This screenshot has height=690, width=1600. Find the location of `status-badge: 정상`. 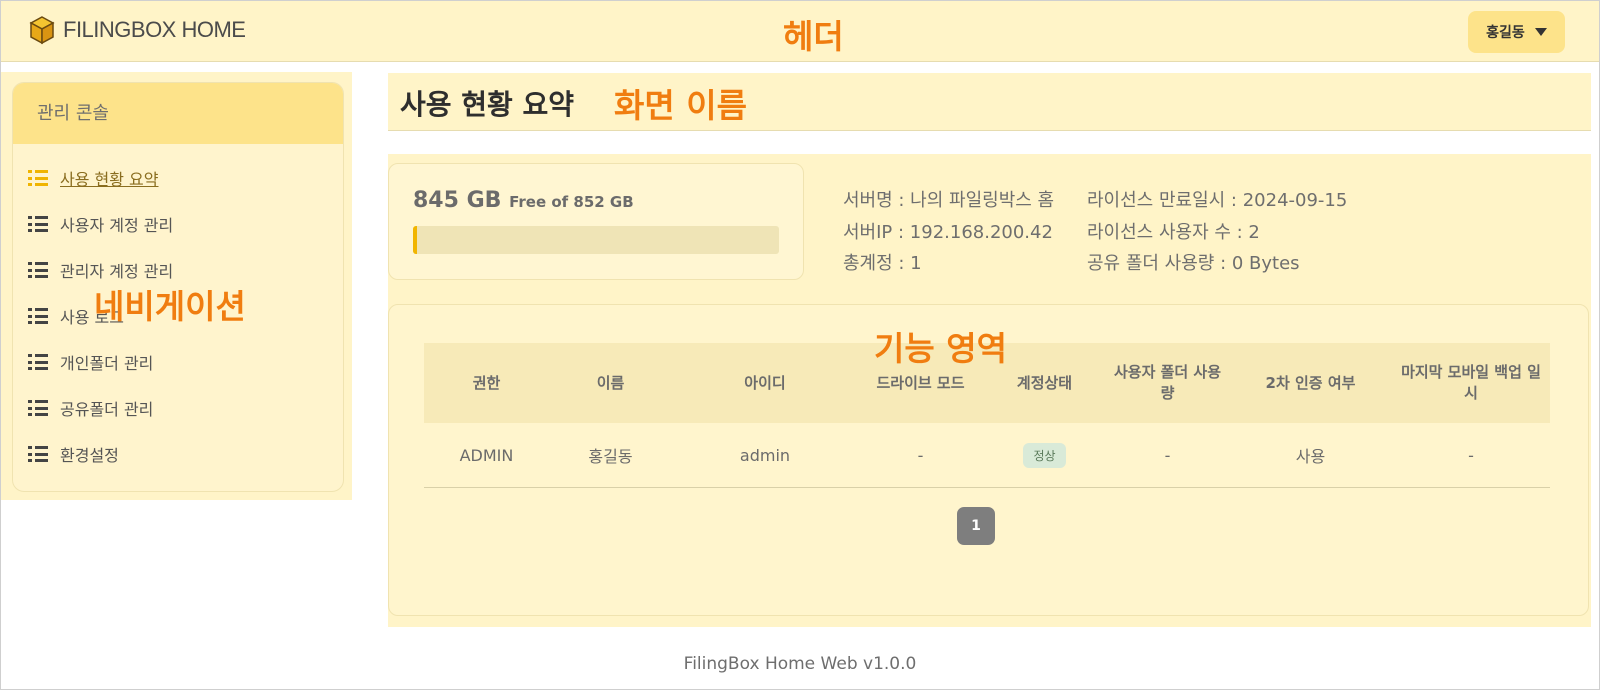

status-badge: 정상 is located at coordinates (1044, 455).